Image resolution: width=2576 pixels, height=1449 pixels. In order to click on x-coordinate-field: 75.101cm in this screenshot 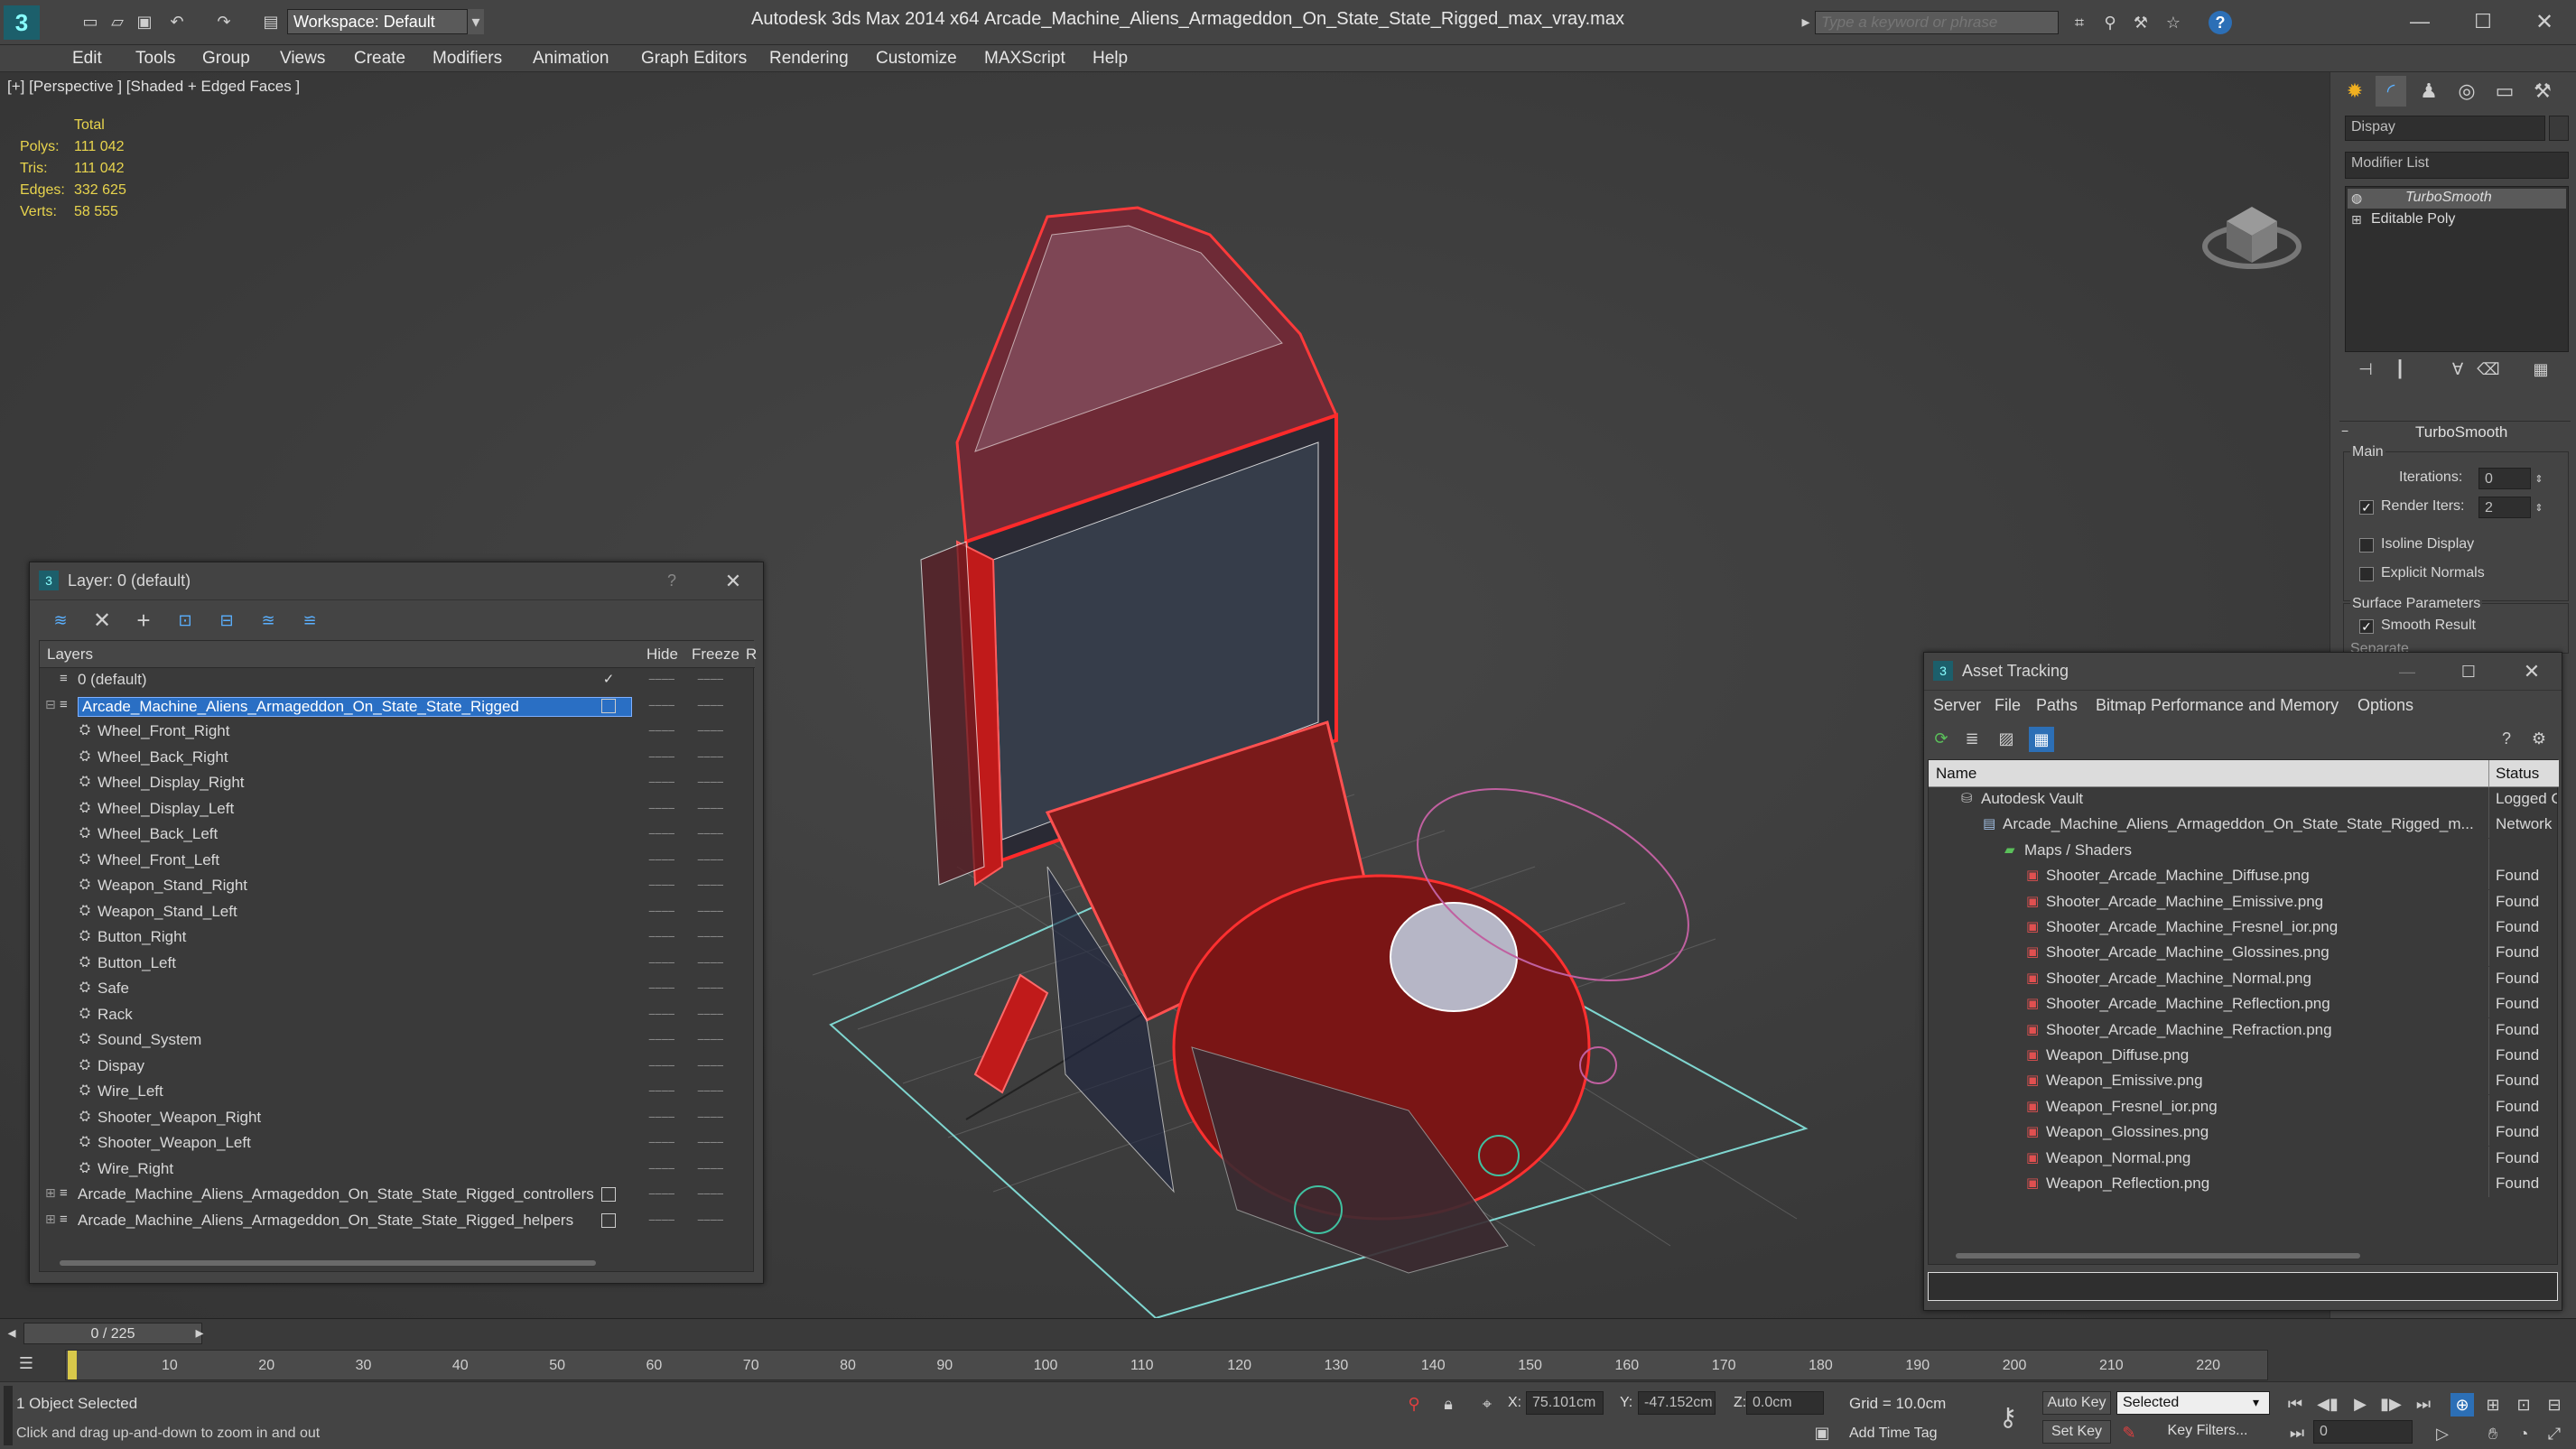, I will do `click(1565, 1403)`.